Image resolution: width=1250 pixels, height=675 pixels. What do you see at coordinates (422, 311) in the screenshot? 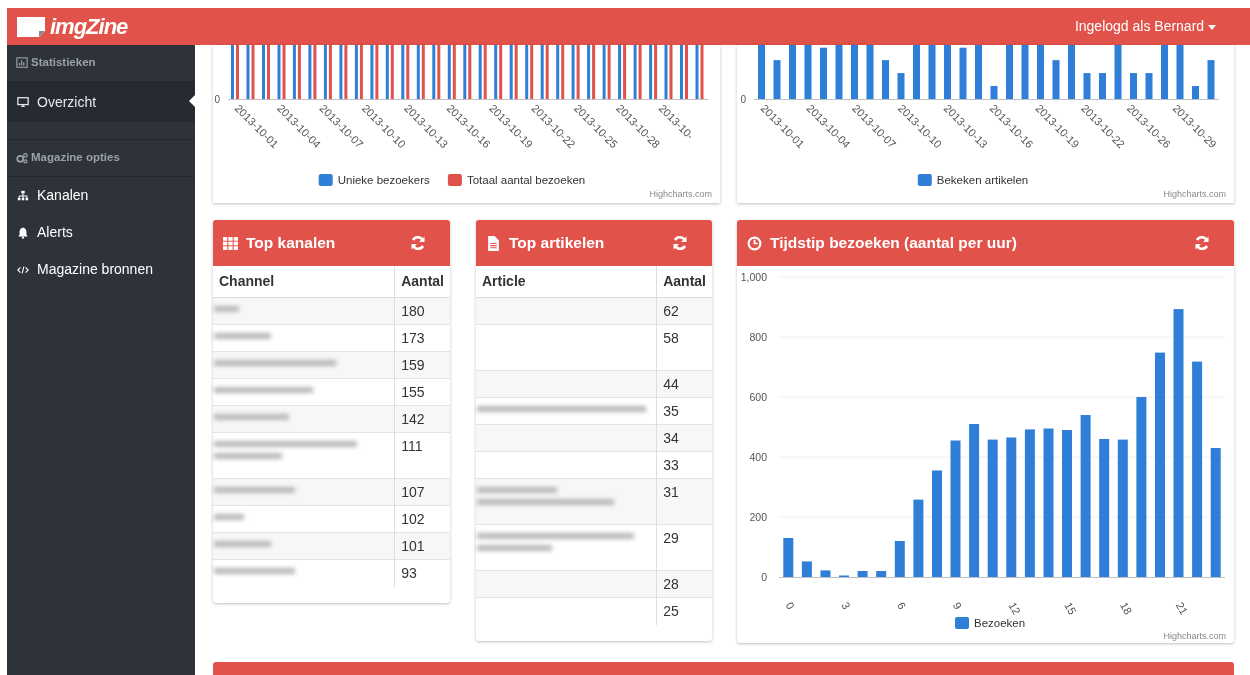
I see `table-cell: 180` at bounding box center [422, 311].